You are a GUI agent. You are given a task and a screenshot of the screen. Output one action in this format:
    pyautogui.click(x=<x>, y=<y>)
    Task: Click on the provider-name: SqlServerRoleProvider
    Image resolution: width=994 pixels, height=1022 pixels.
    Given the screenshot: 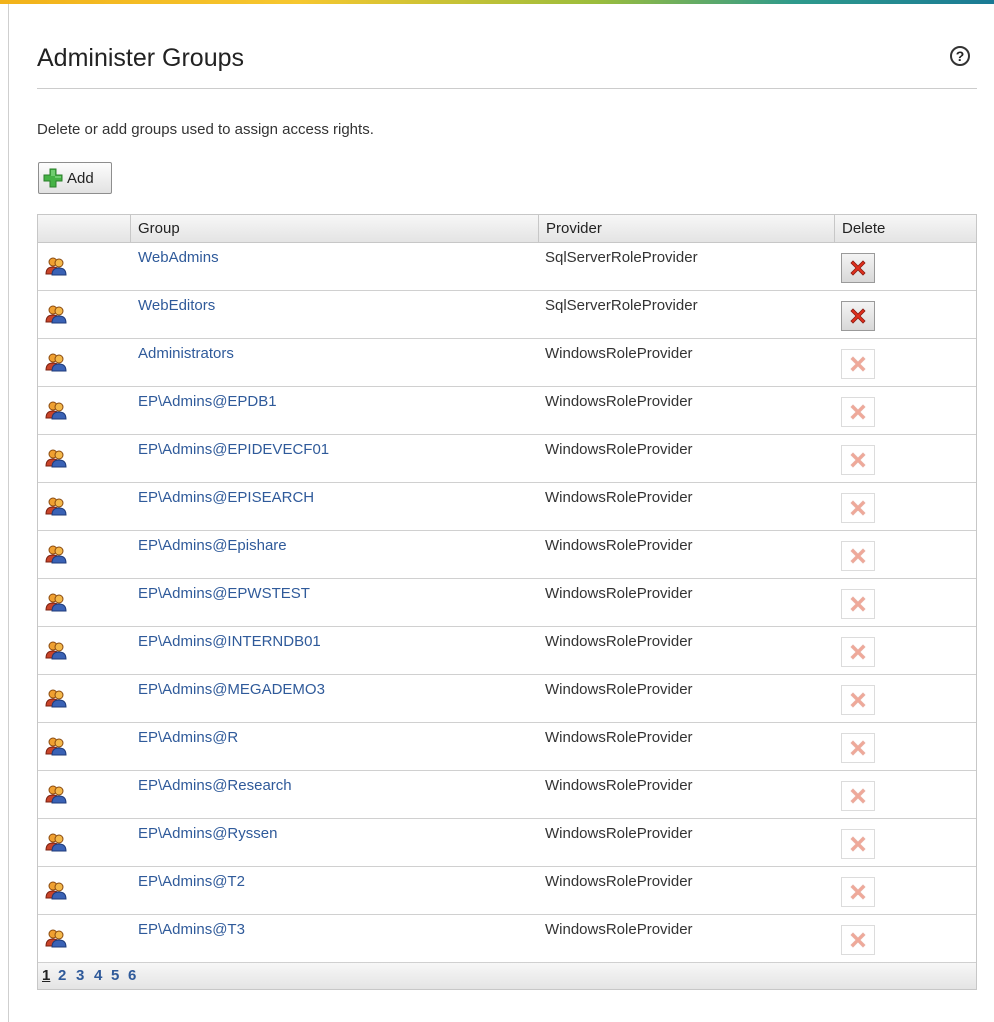 What is the action you would take?
    pyautogui.click(x=621, y=305)
    